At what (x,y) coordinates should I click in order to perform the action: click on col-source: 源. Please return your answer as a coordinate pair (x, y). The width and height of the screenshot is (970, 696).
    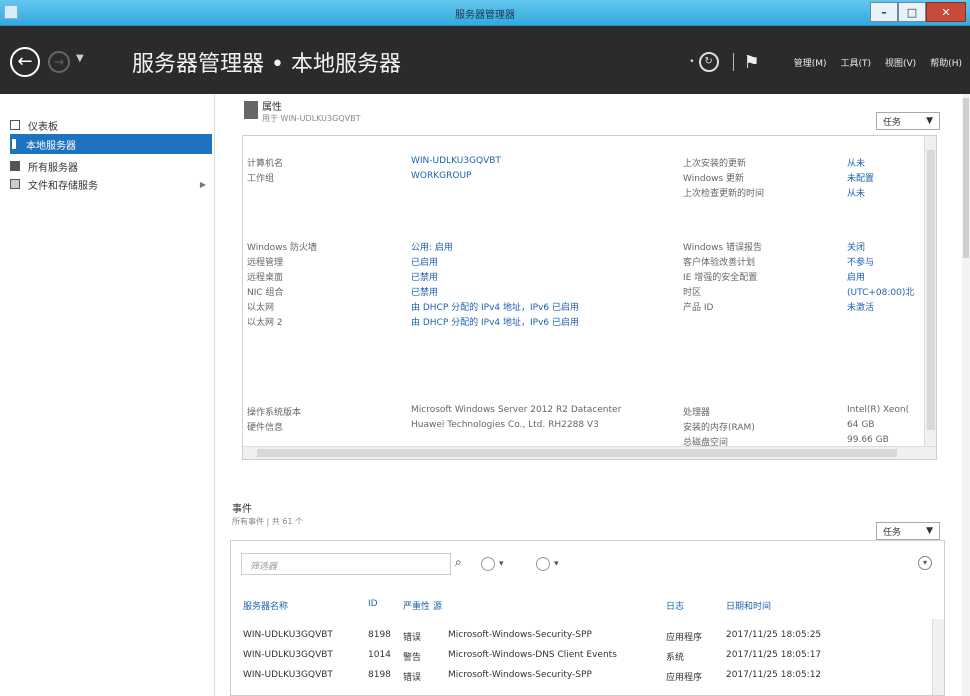
    Looking at the image, I should click on (437, 605).